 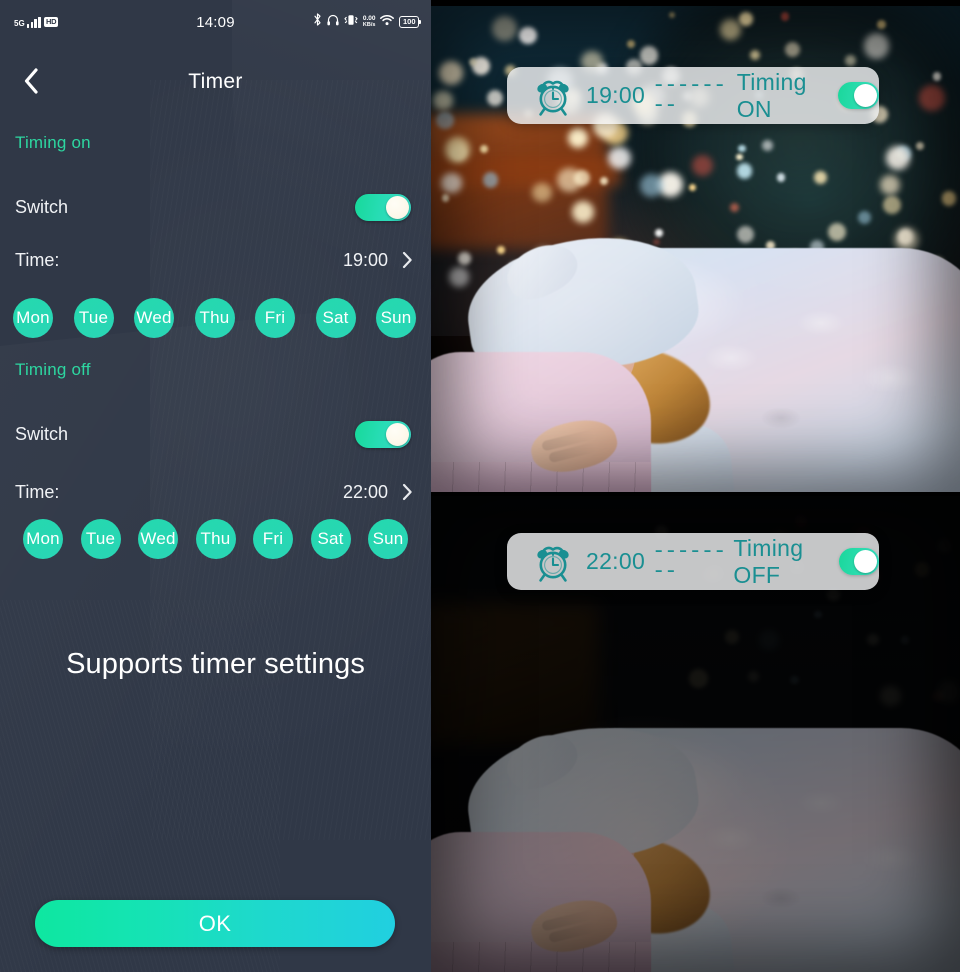 What do you see at coordinates (365, 259) in the screenshot?
I see `time-value-timing-on: 19:00` at bounding box center [365, 259].